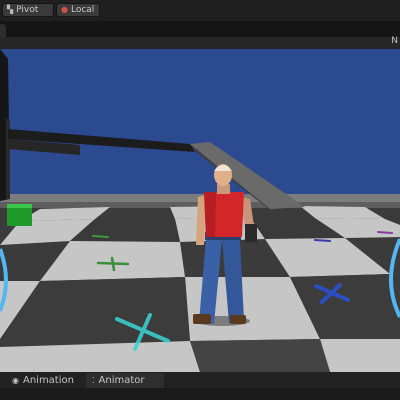 The image size is (400, 400). I want to click on scene-toolbar: ▚ Pivot ● Local, so click(200, 10).